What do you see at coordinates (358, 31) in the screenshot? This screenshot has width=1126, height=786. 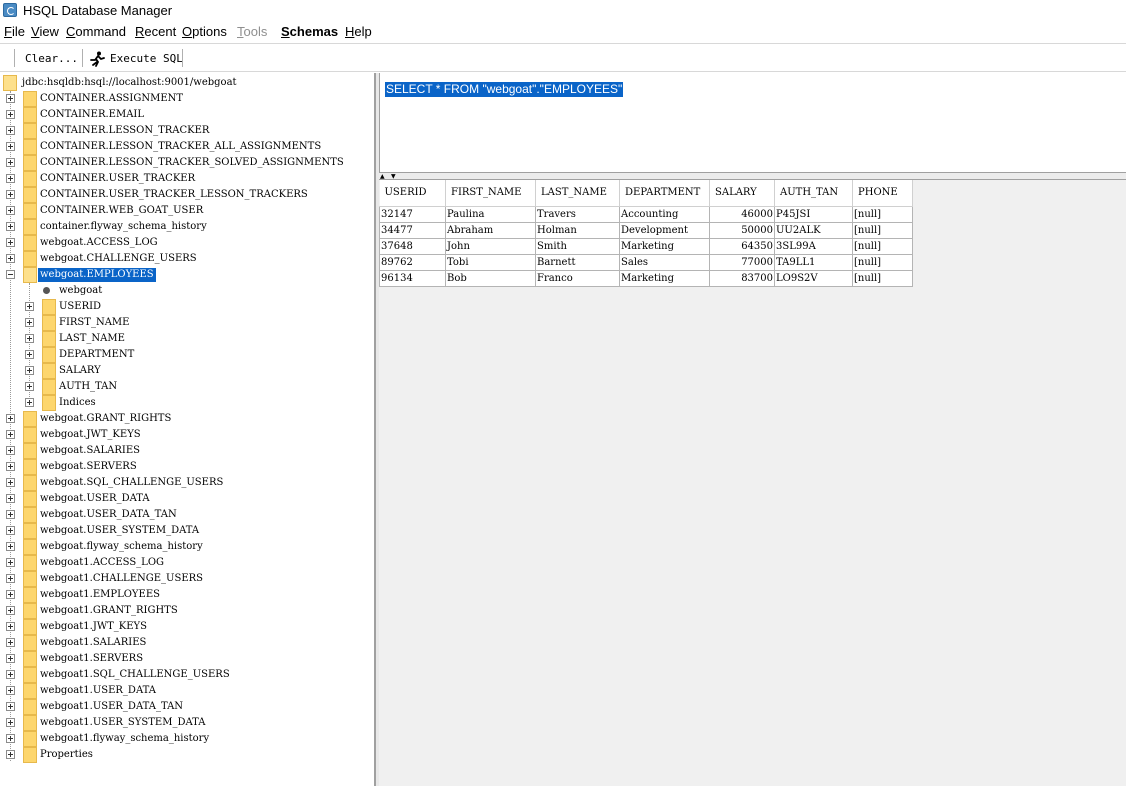 I see `menu-help: Help` at bounding box center [358, 31].